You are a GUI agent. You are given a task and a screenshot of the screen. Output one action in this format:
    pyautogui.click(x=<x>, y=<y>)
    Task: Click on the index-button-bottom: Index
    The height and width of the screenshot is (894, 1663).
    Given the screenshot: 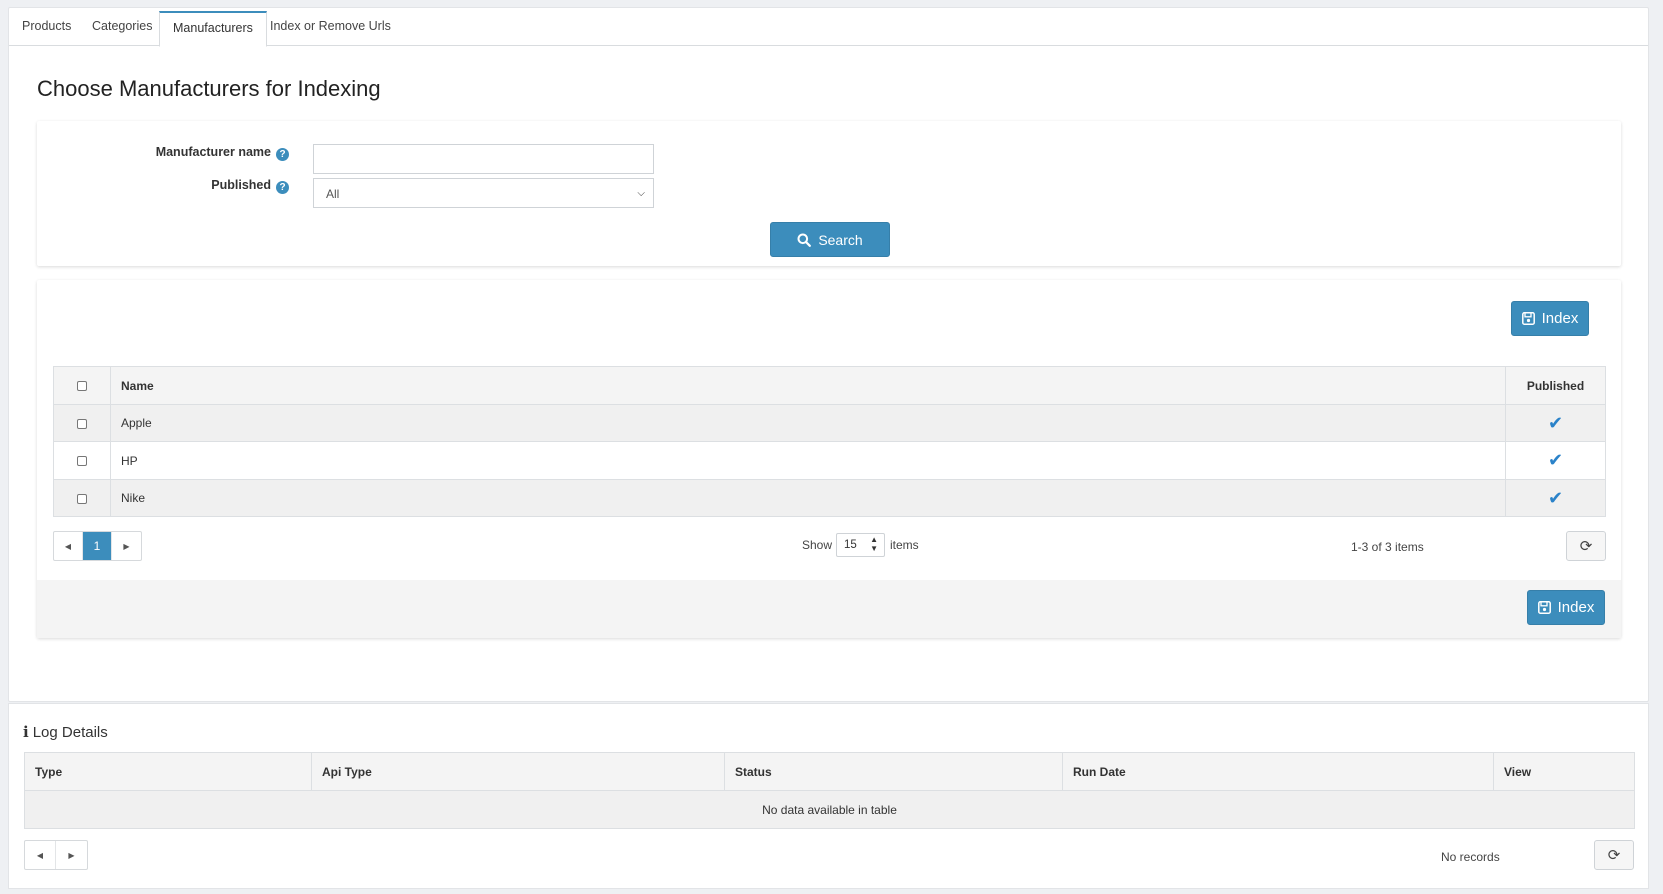 What is the action you would take?
    pyautogui.click(x=1566, y=607)
    